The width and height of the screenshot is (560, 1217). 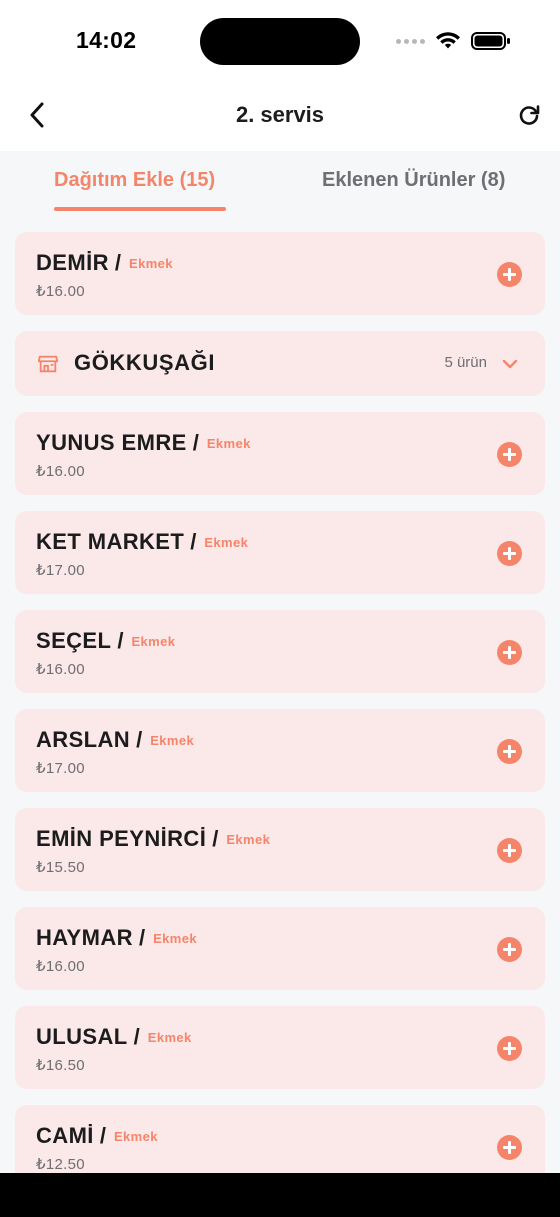 I want to click on customer-name: ARSLAN, so click(x=83, y=739).